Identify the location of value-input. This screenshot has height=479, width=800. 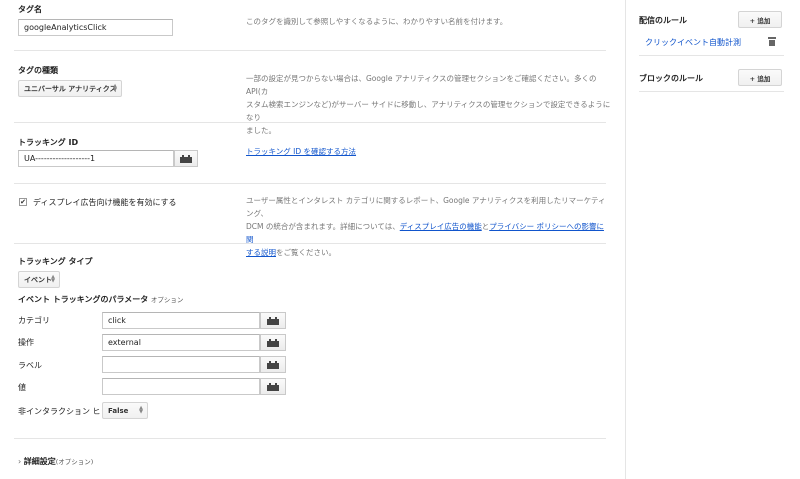
(181, 386).